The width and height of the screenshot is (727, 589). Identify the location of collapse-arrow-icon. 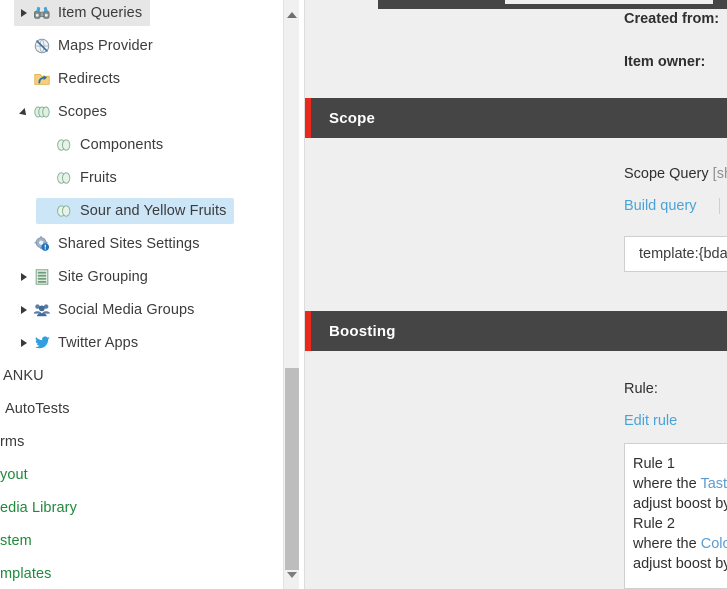
(24, 112).